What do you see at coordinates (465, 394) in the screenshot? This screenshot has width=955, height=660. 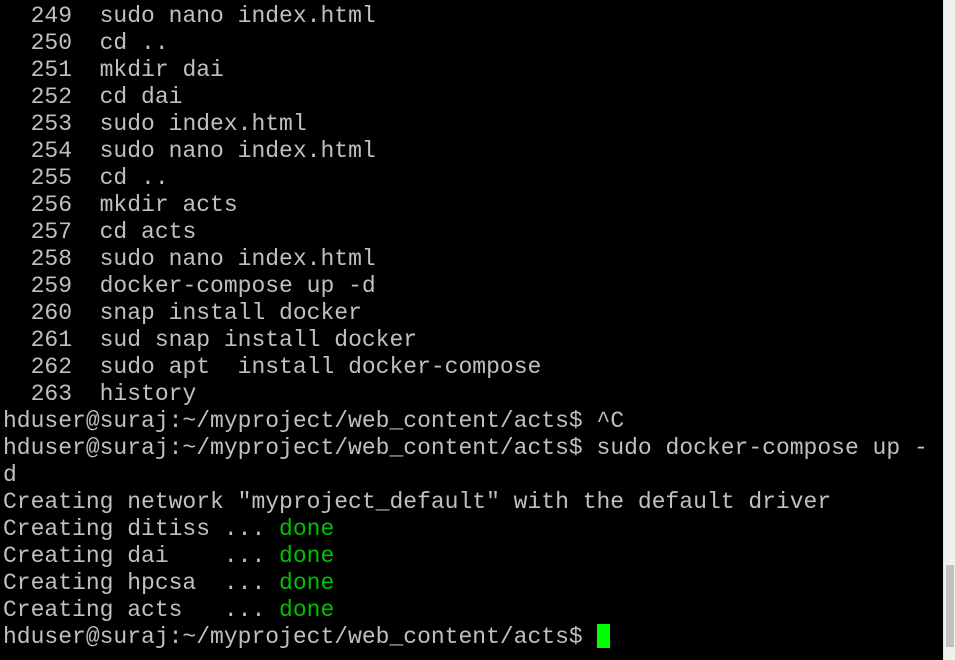 I see `history-line: 263 history` at bounding box center [465, 394].